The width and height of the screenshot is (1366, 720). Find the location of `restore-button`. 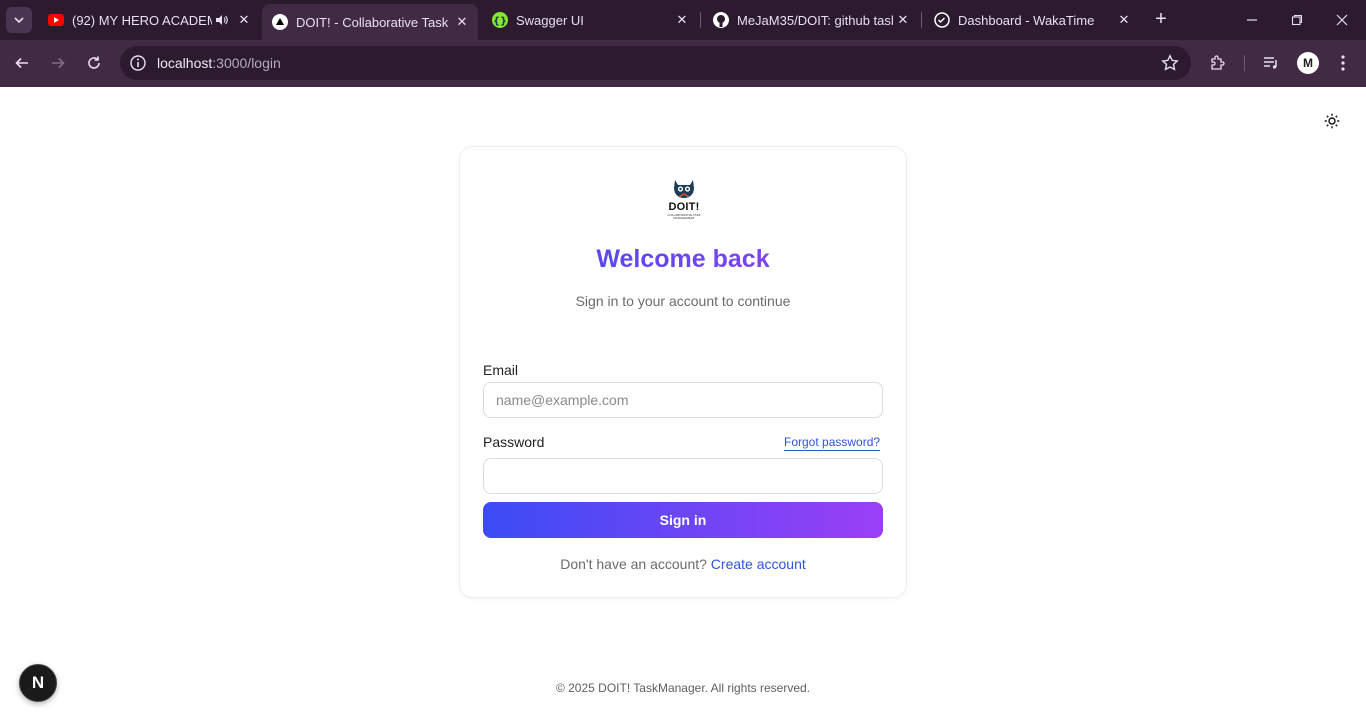

restore-button is located at coordinates (1297, 20).